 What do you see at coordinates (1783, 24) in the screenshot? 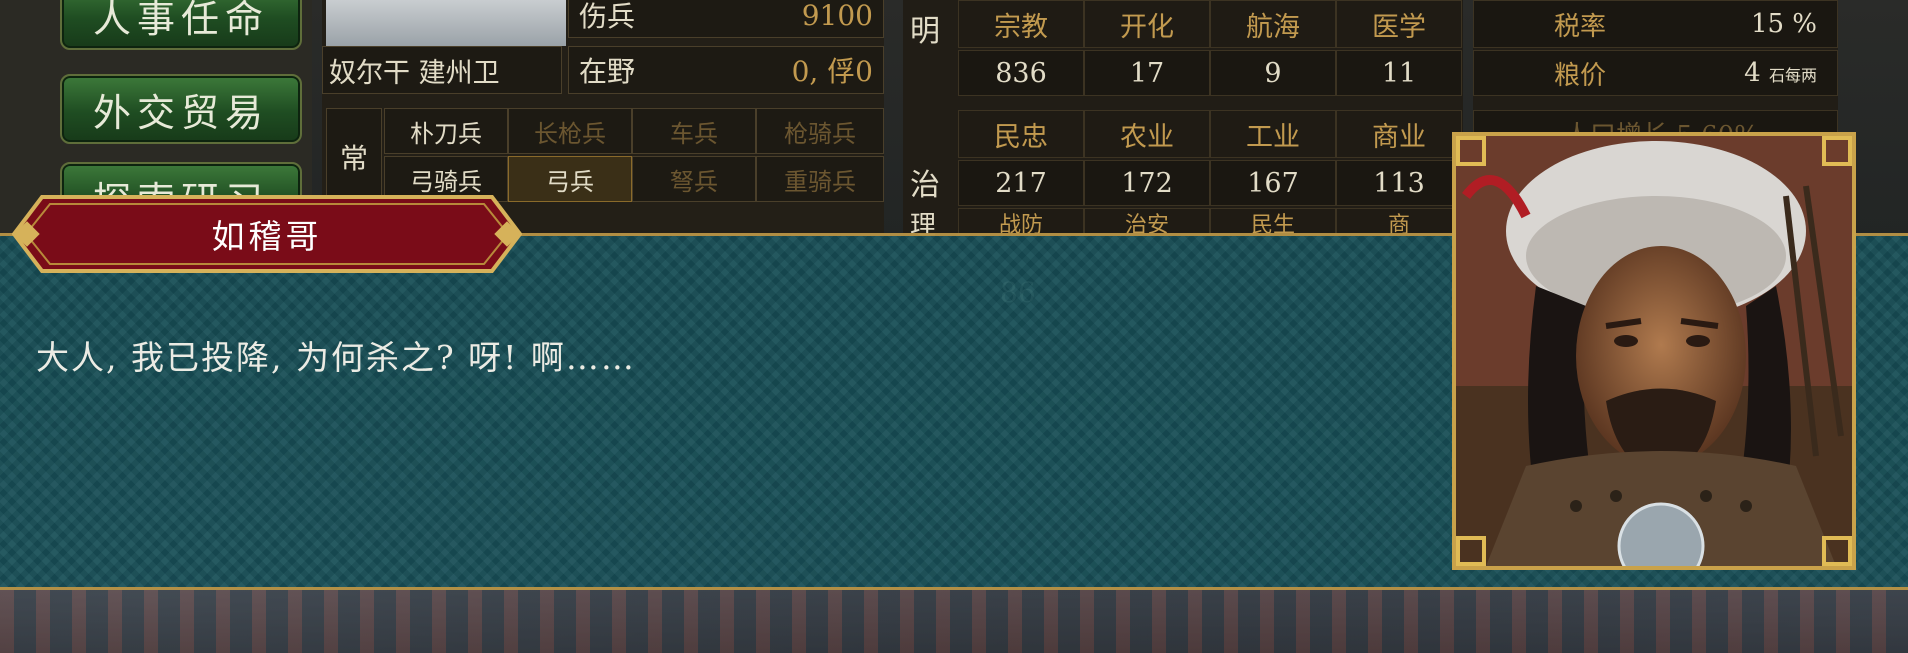
I see `tax-value: 15 %` at bounding box center [1783, 24].